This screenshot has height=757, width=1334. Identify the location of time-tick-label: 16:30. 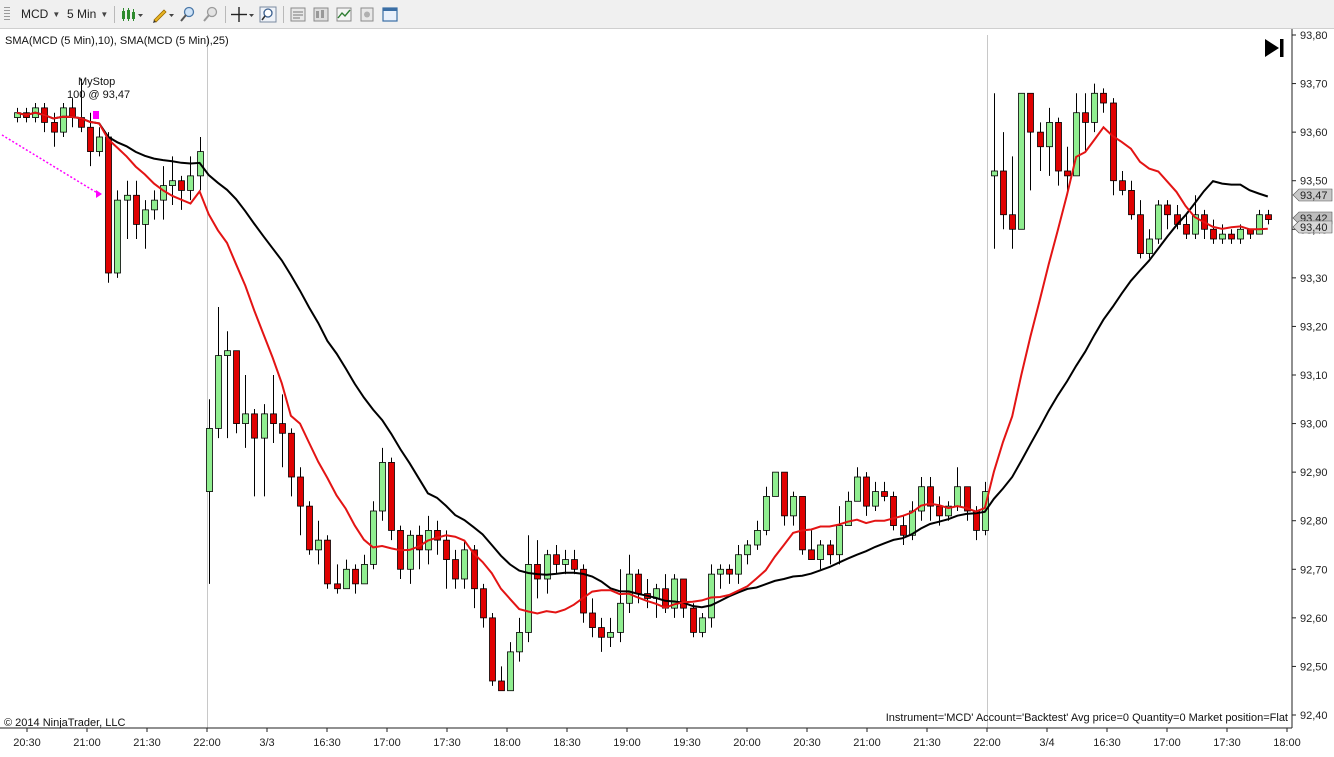
(327, 743).